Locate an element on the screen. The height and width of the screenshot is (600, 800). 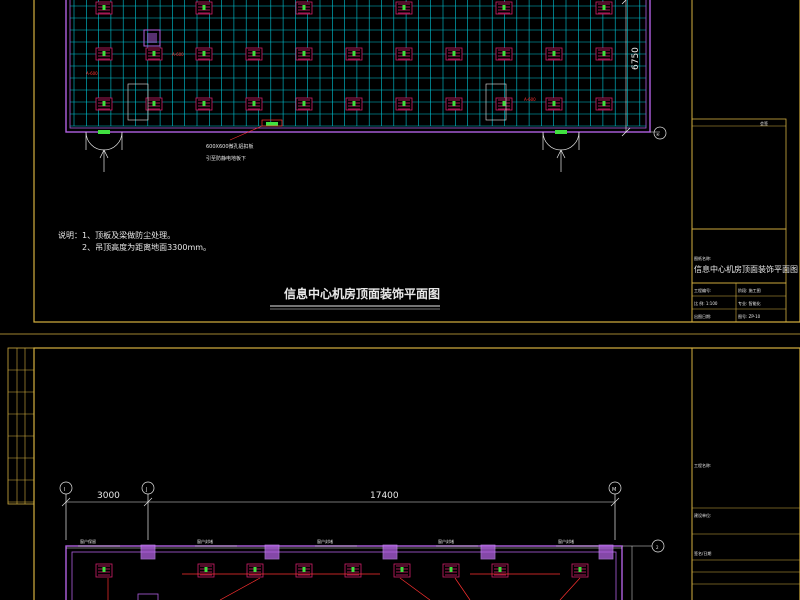
dimension-vertical: 6750 is located at coordinates (631, 68).